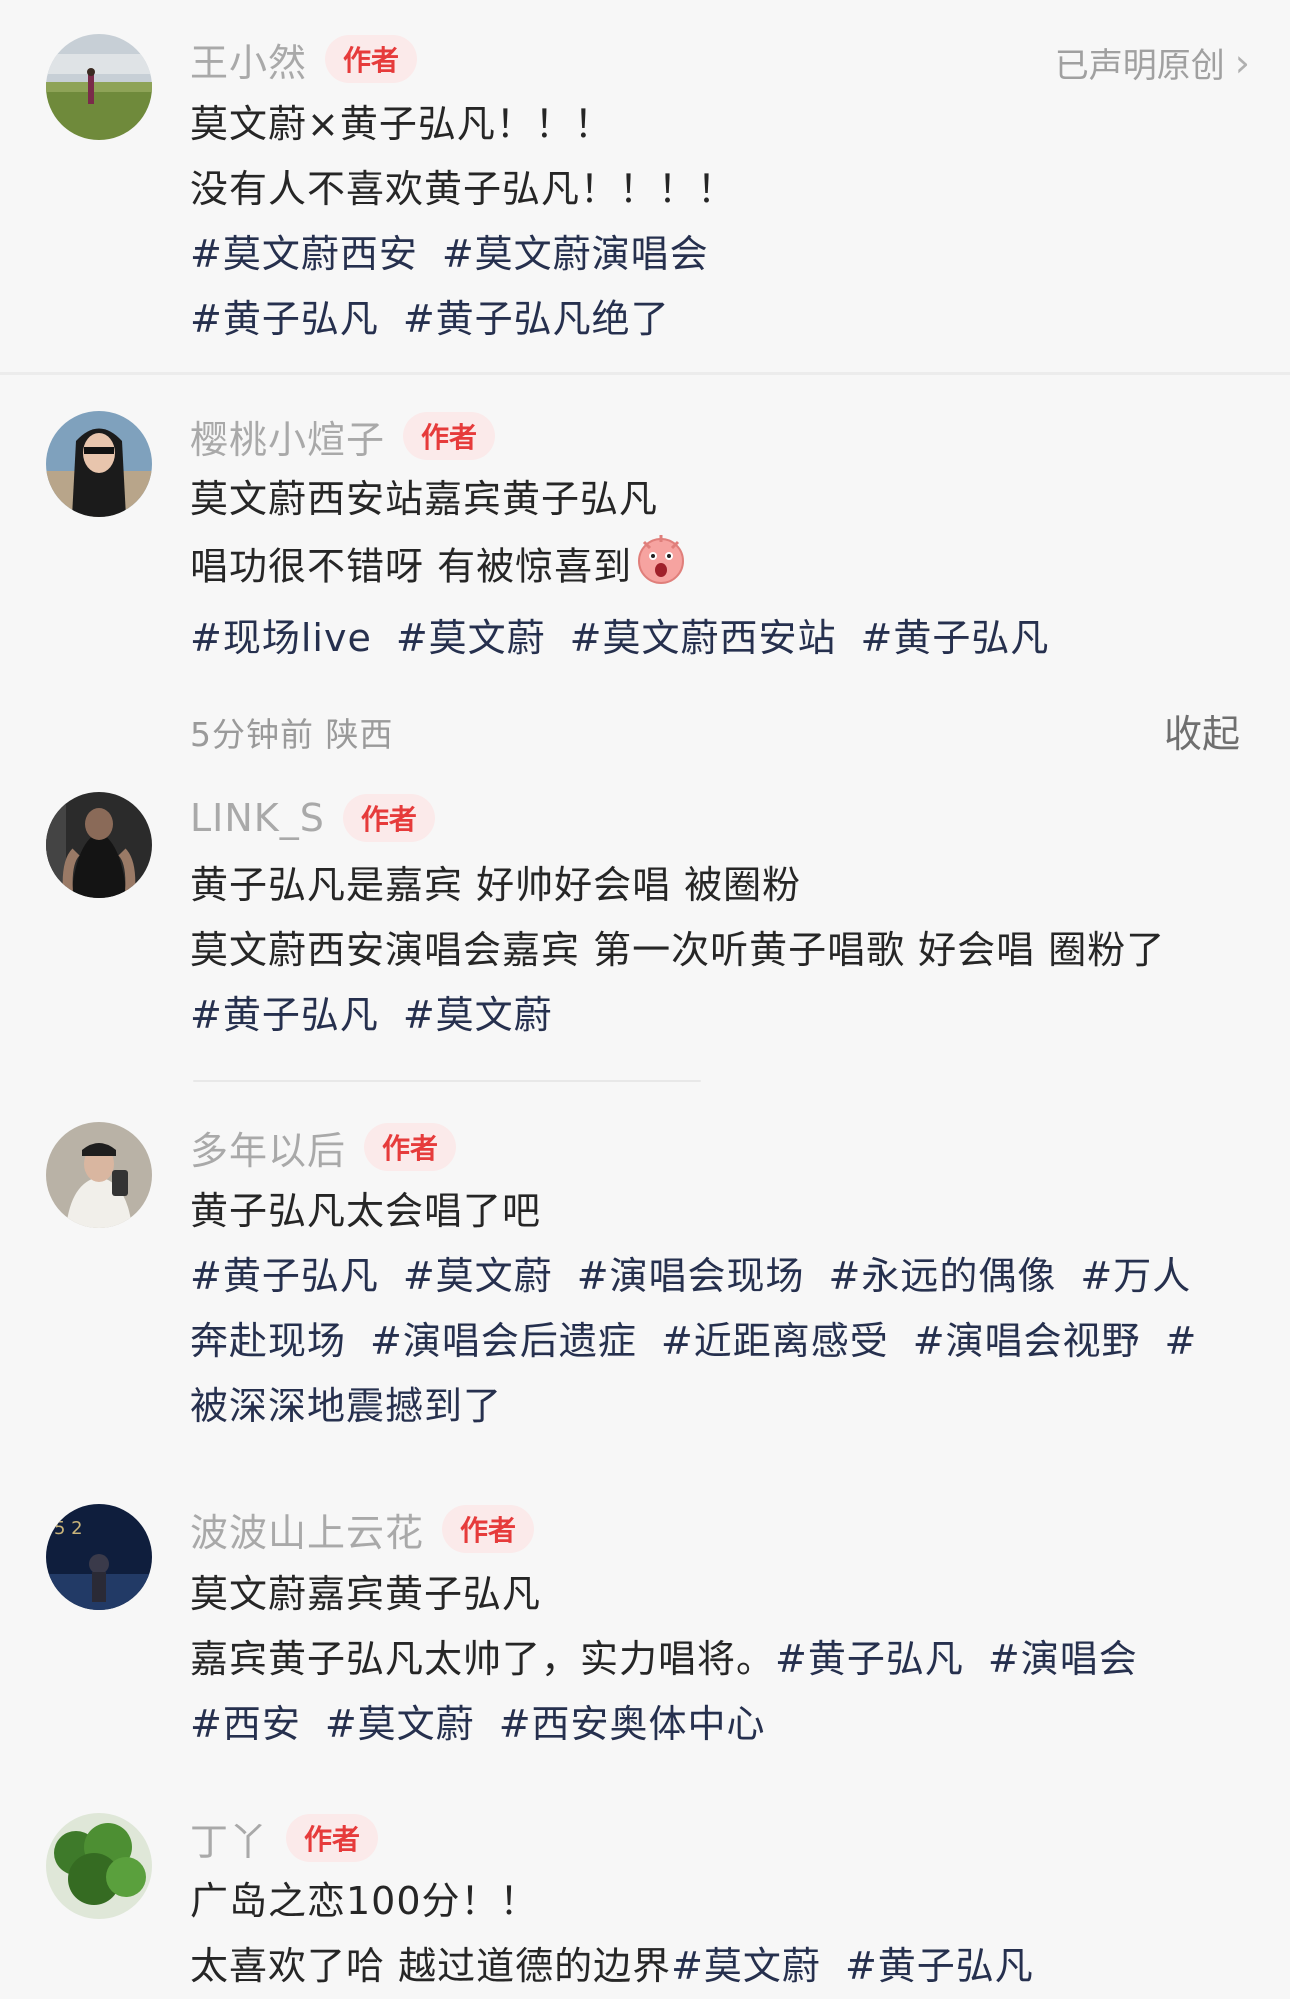 Image resolution: width=1290 pixels, height=1999 pixels. What do you see at coordinates (366, 1594) in the screenshot?
I see `content-line: 莫文蔚嘉宾黄子弘凡` at bounding box center [366, 1594].